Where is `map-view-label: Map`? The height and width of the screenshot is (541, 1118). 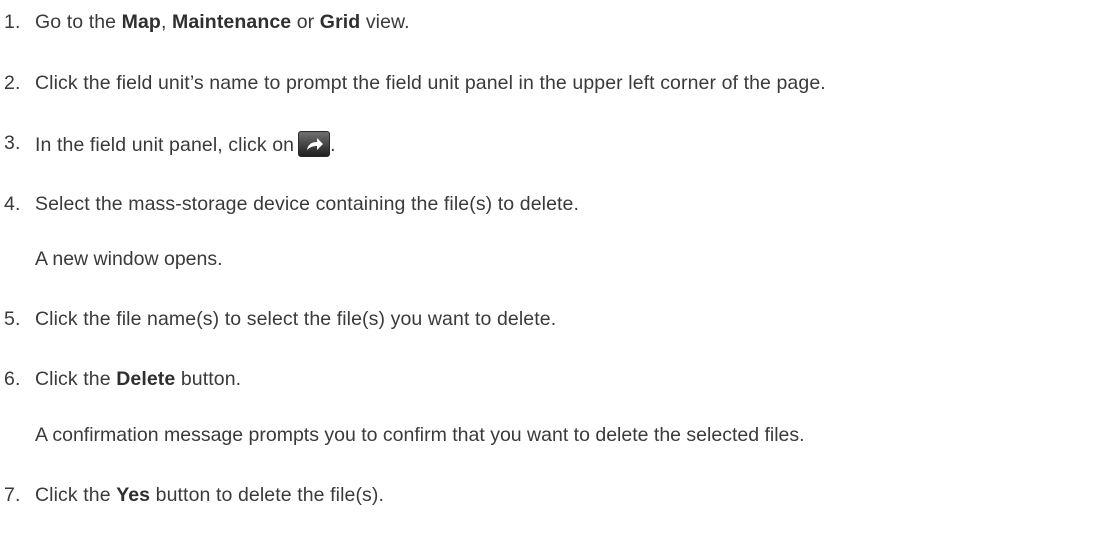 map-view-label: Map is located at coordinates (141, 22).